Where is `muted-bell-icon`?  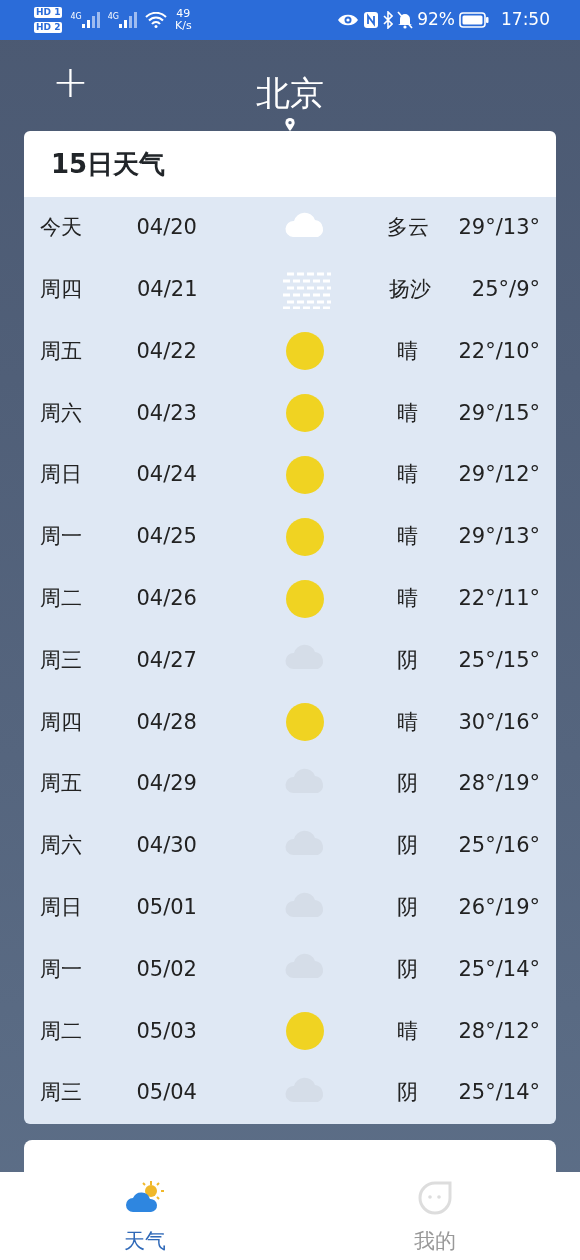 muted-bell-icon is located at coordinates (405, 20).